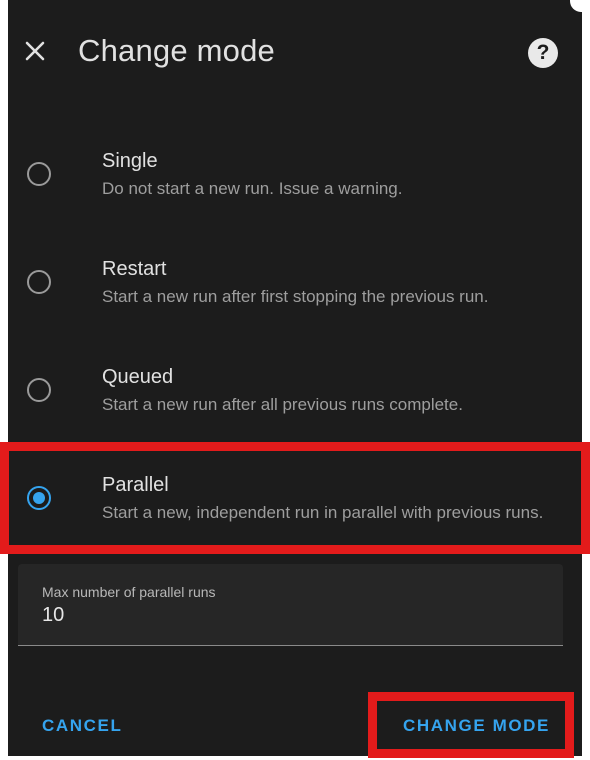  Describe the element at coordinates (295, 53) in the screenshot. I see `dialog-header: Change mode ?` at that location.